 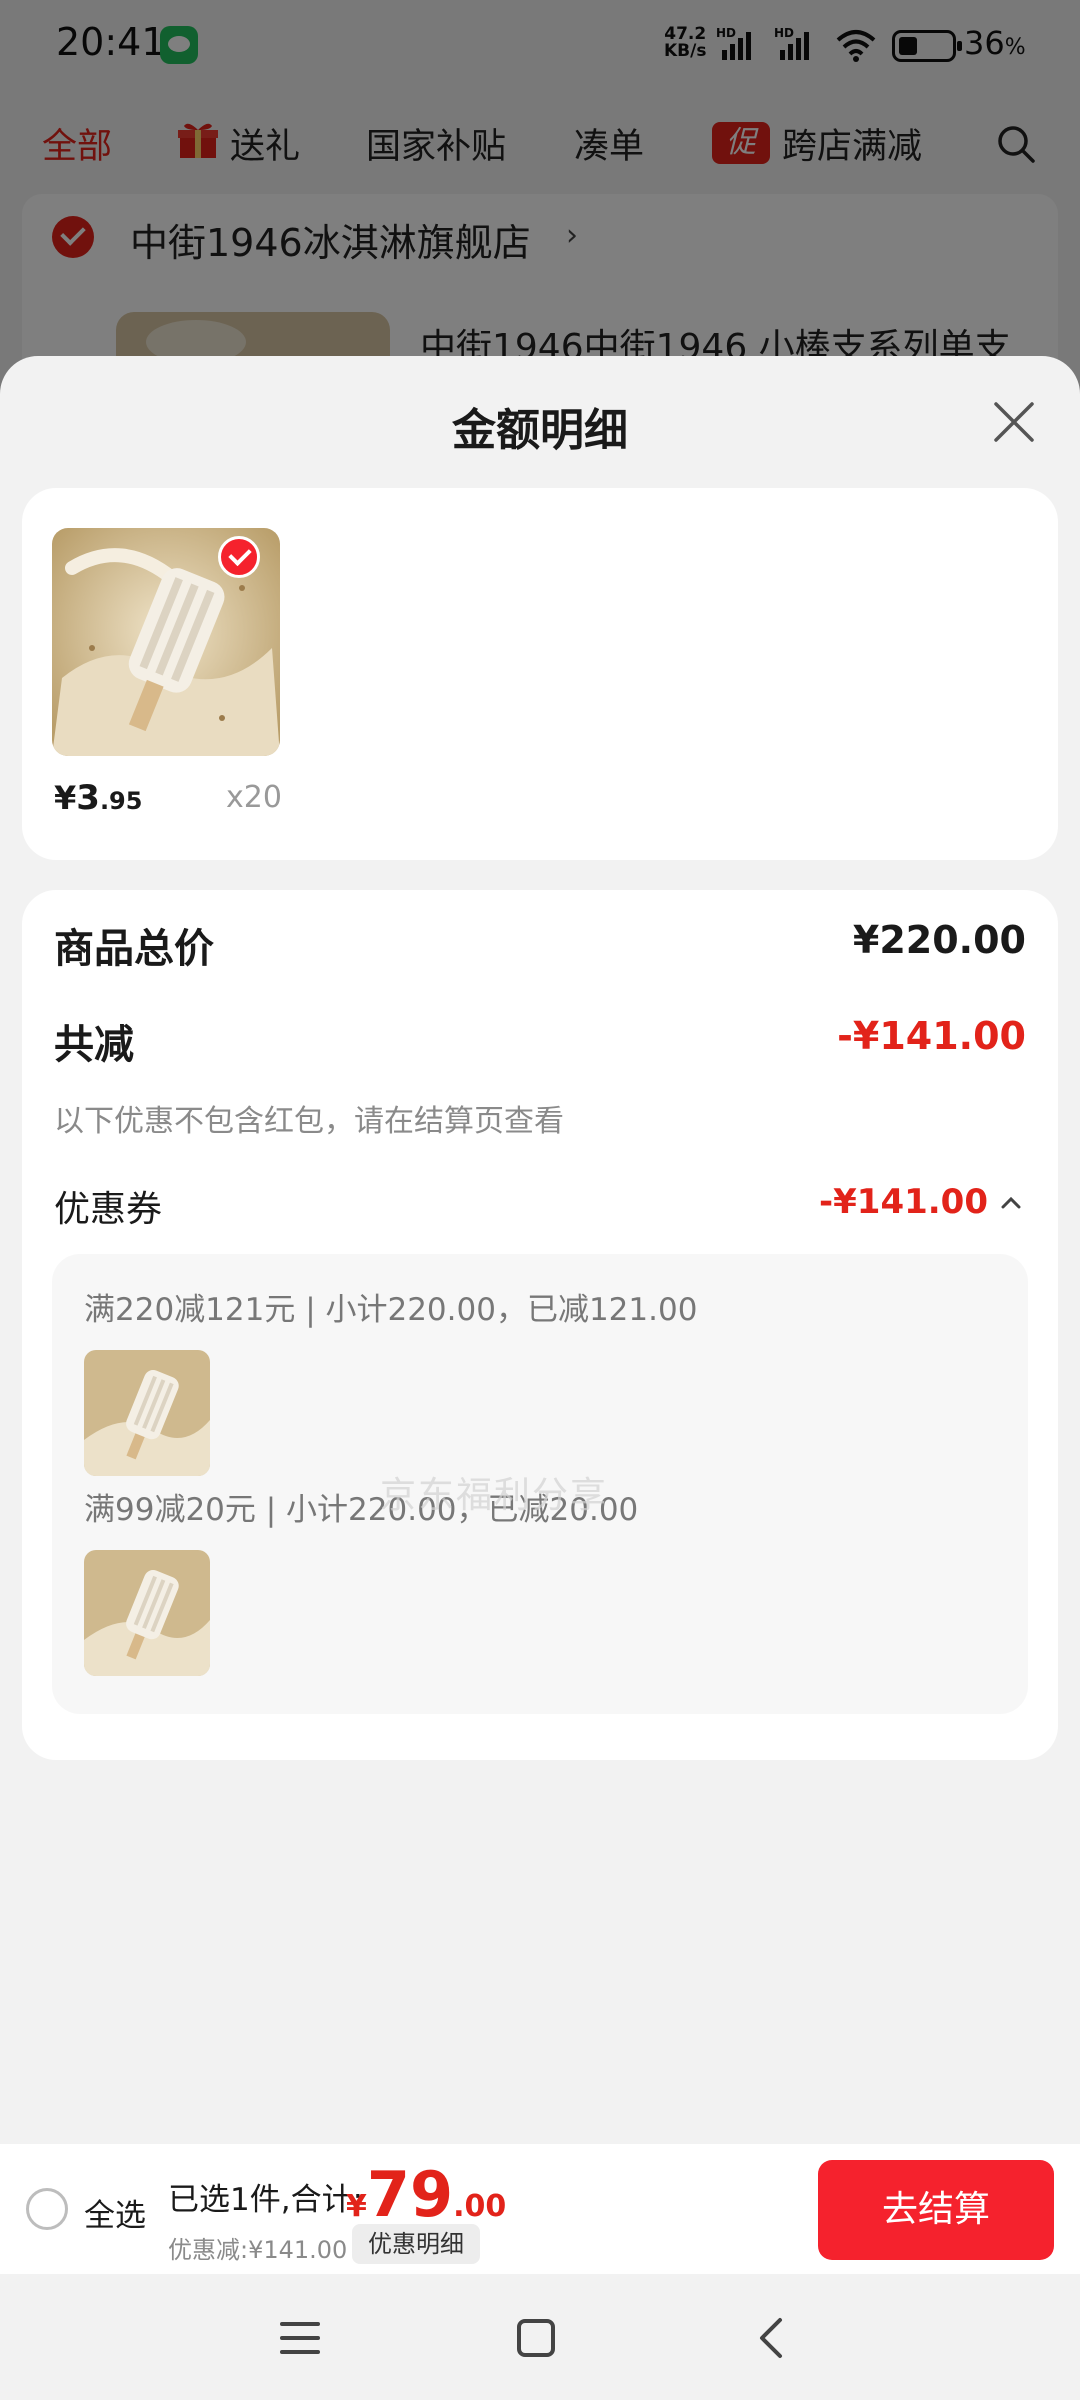 I want to click on home-icon, so click(x=536, y=2338).